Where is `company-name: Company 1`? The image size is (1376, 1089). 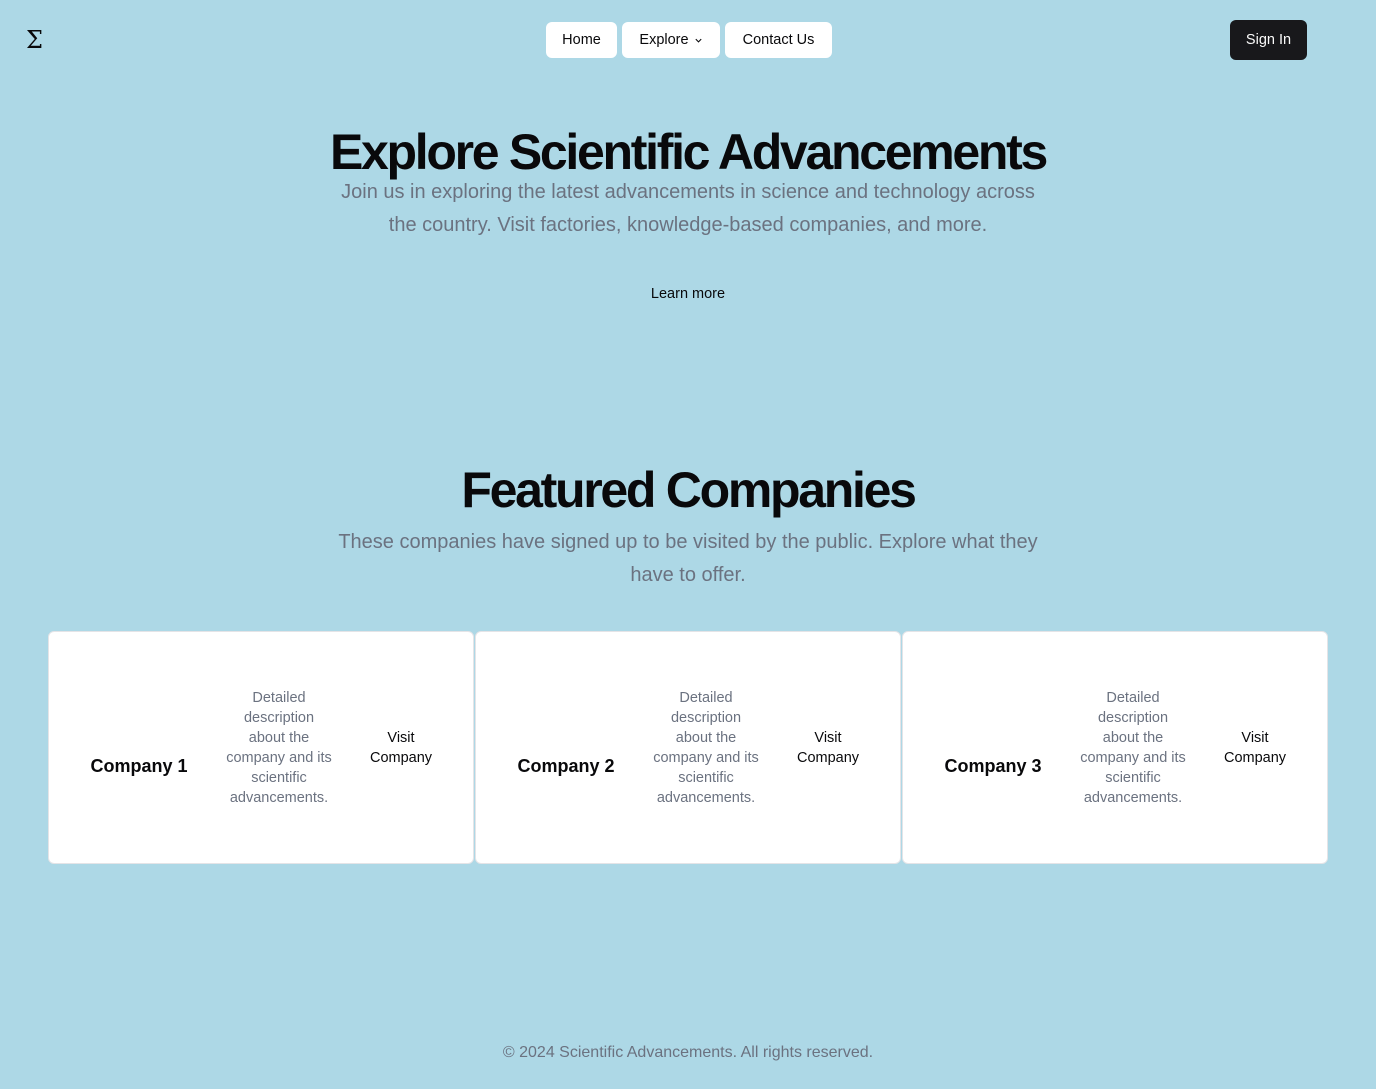 company-name: Company 1 is located at coordinates (139, 766).